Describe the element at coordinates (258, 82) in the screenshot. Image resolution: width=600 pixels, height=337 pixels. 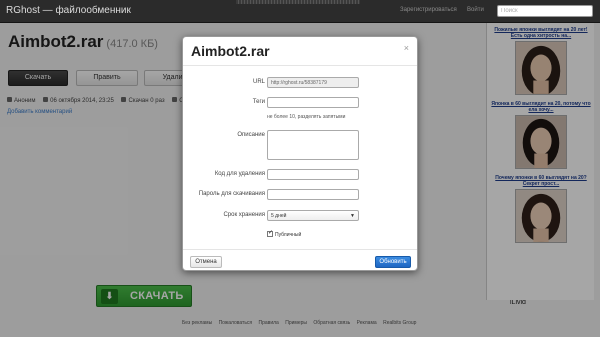
I see `url-label: URL` at that location.